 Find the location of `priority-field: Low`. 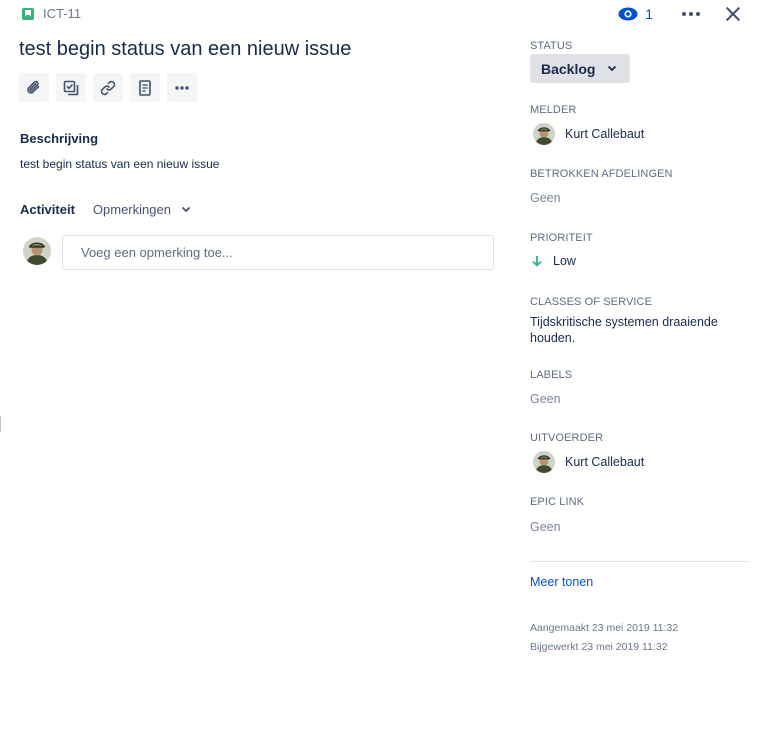

priority-field: Low is located at coordinates (554, 261).